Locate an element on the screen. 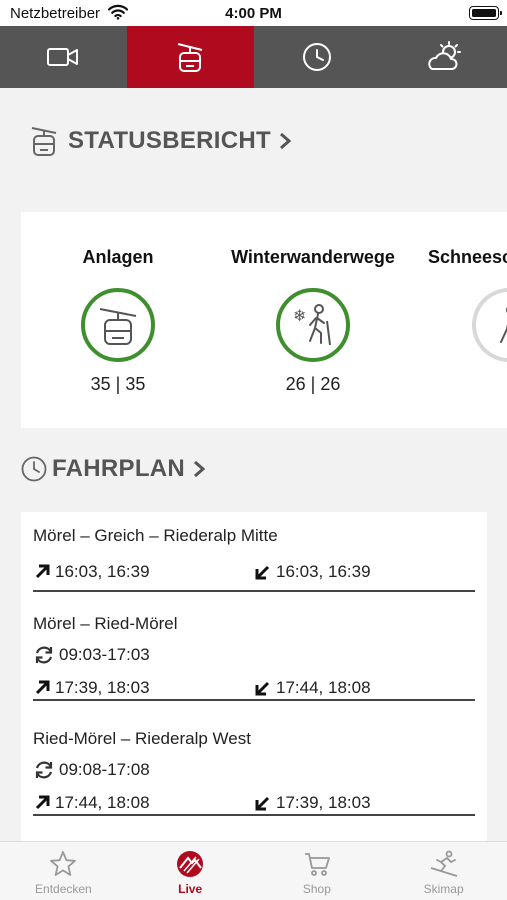 This screenshot has height=900, width=507. status-item-title: Schneesc is located at coordinates (467, 257).